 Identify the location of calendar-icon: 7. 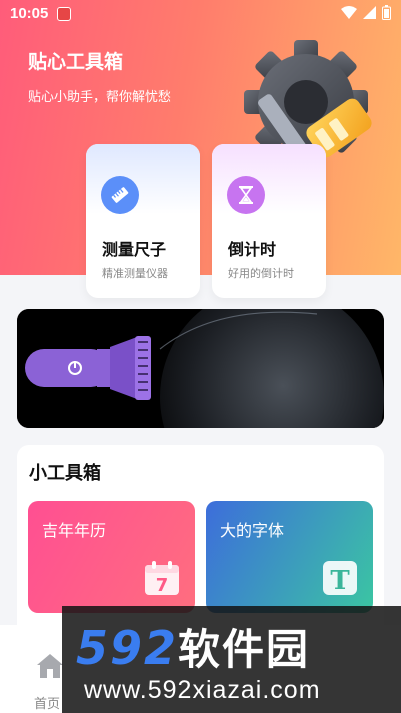
(162, 578).